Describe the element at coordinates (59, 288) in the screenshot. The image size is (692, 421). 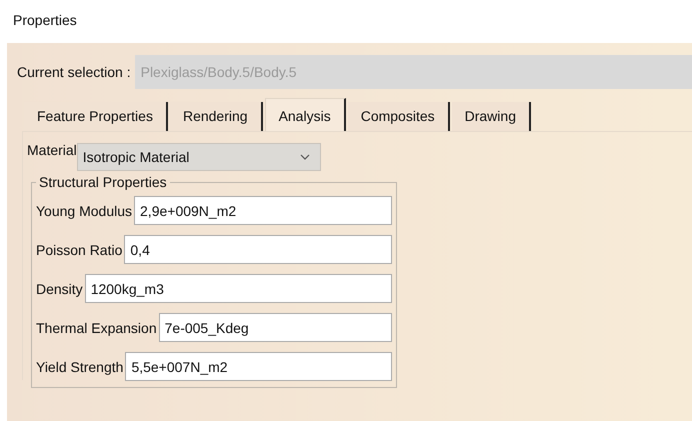
I see `field-label: Density` at that location.